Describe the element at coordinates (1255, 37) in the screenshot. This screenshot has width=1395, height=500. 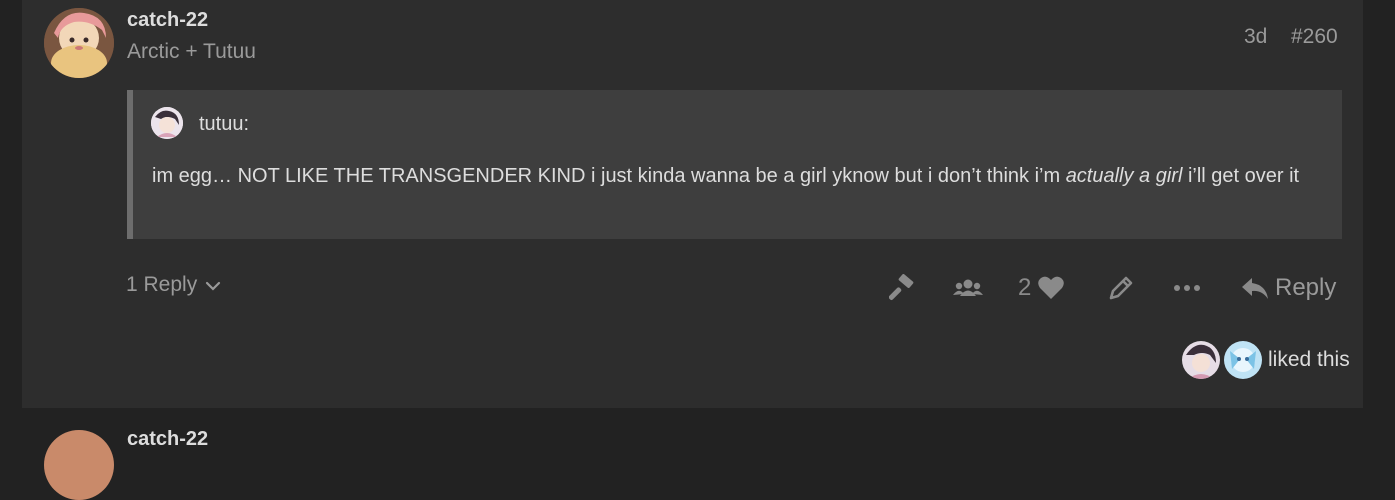
I see `post-date: 3d` at that location.